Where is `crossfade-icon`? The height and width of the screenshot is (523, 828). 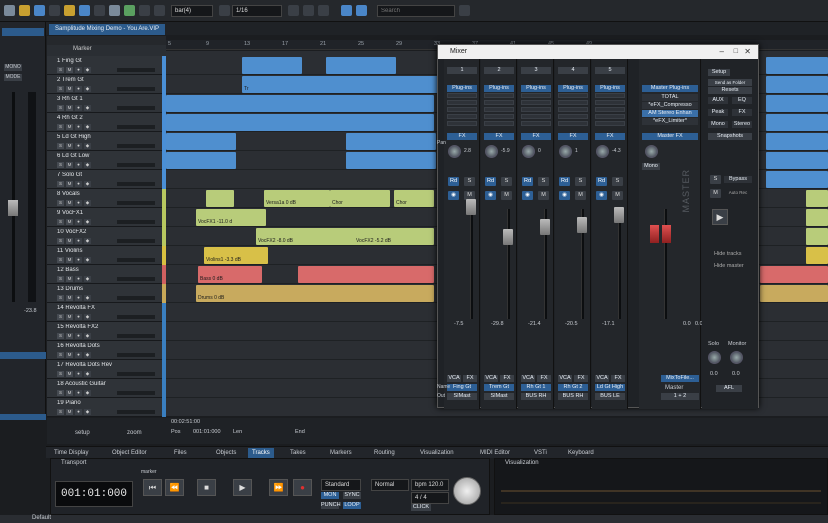
crossfade-icon is located at coordinates (361, 10).